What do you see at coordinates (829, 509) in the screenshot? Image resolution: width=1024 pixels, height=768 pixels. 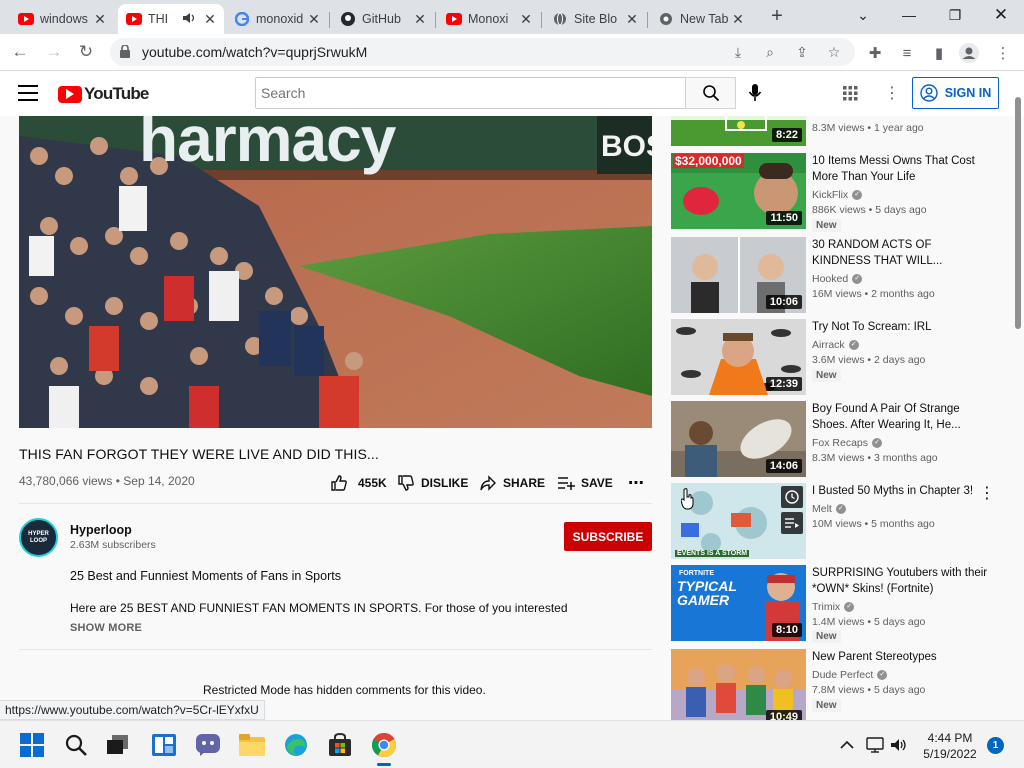 I see `channel-name: Melt ✓` at bounding box center [829, 509].